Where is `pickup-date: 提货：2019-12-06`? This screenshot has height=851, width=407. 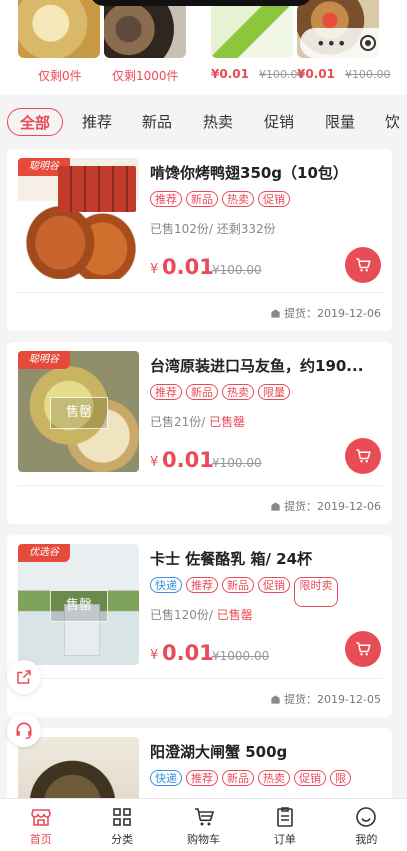
pickup-date: 提货：2019-12-06 is located at coordinates (325, 313).